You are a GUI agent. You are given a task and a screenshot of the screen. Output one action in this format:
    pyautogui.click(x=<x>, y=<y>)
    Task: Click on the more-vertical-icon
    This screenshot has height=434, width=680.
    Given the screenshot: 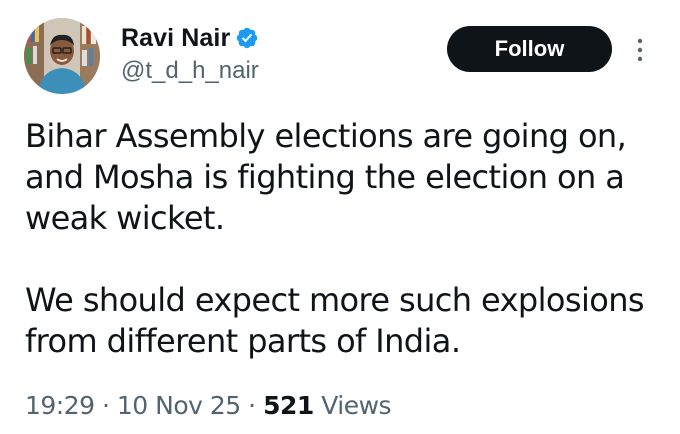 What is the action you would take?
    pyautogui.click(x=640, y=50)
    